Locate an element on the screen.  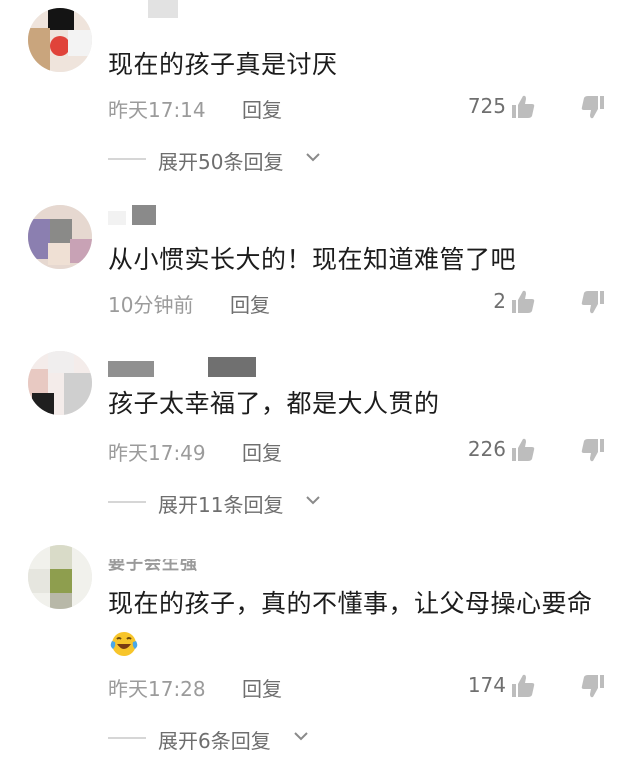
timestamp: 昨天17:14 is located at coordinates (157, 110).